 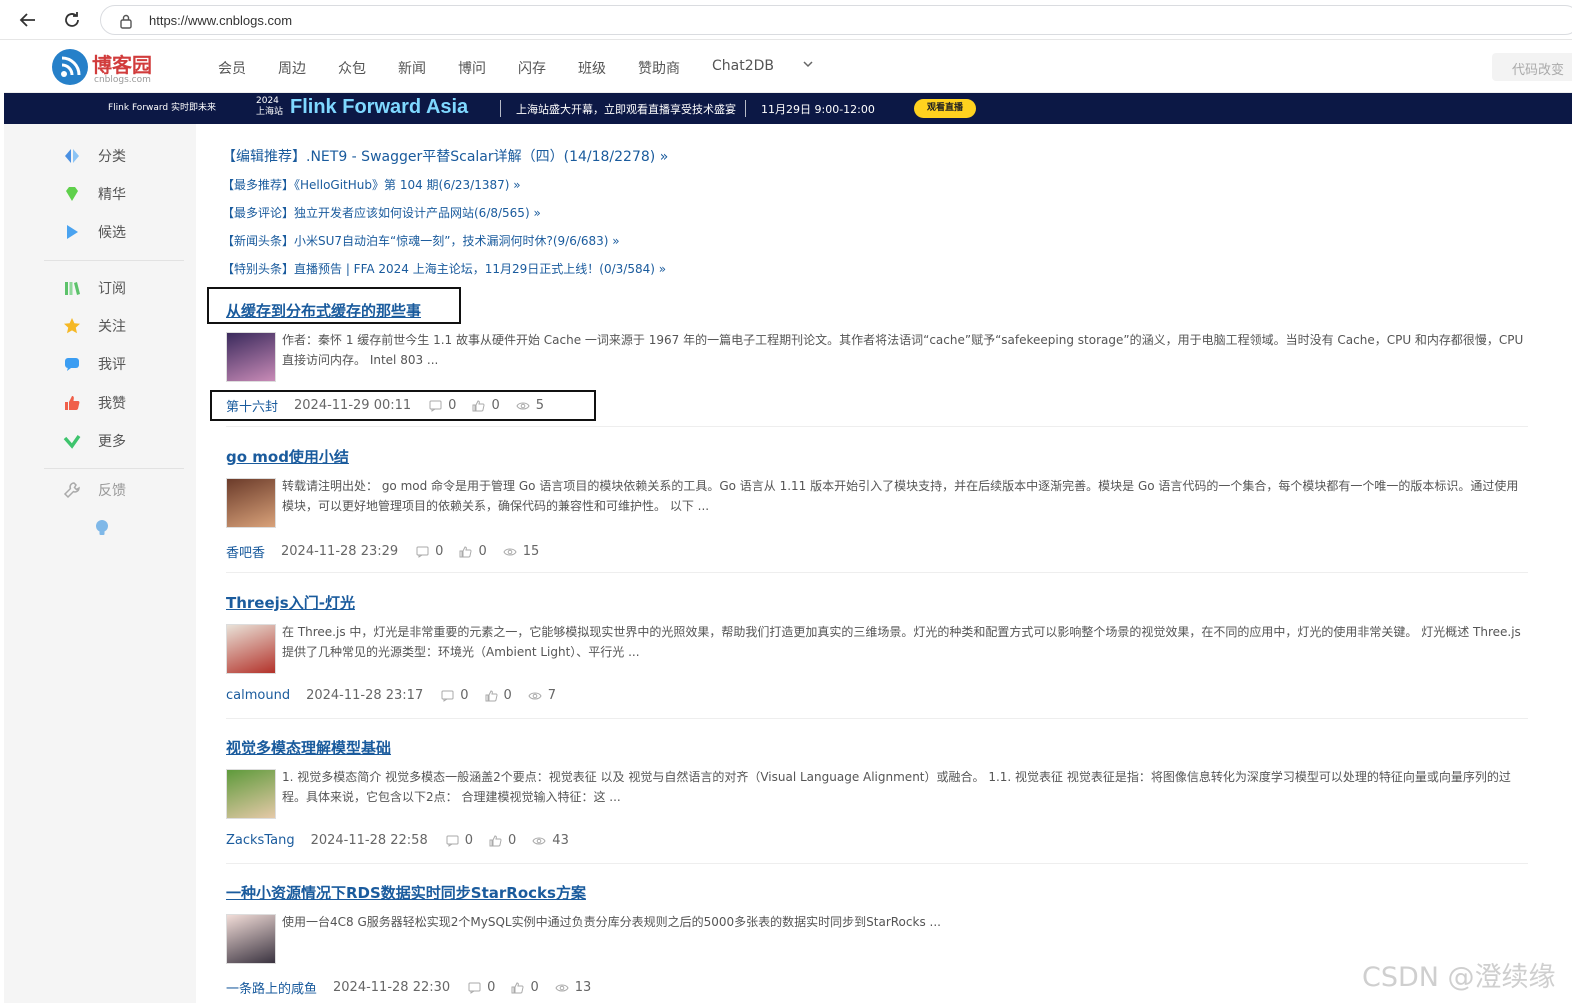 What do you see at coordinates (352, 68) in the screenshot?
I see `nav-item-crowdsource: 众包` at bounding box center [352, 68].